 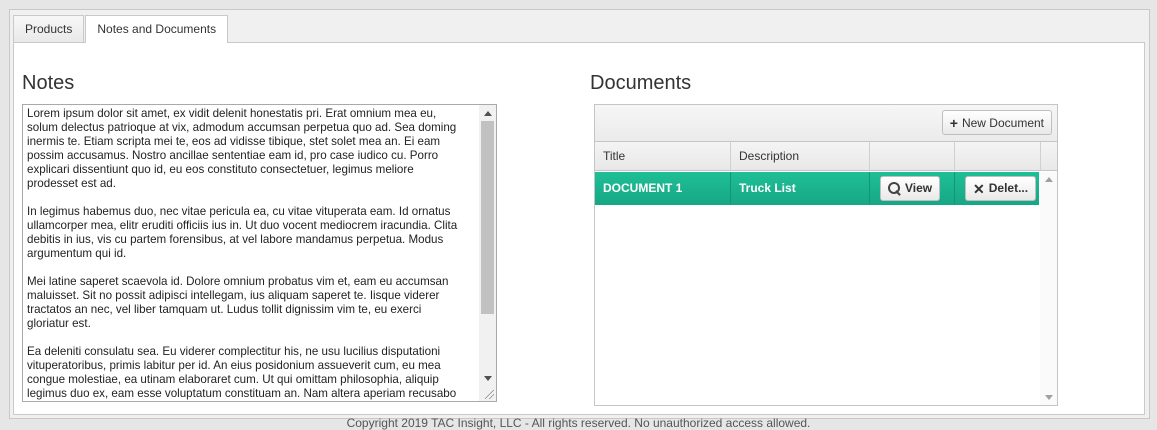 I want to click on notes-scrollbar-thumb, so click(x=487, y=217).